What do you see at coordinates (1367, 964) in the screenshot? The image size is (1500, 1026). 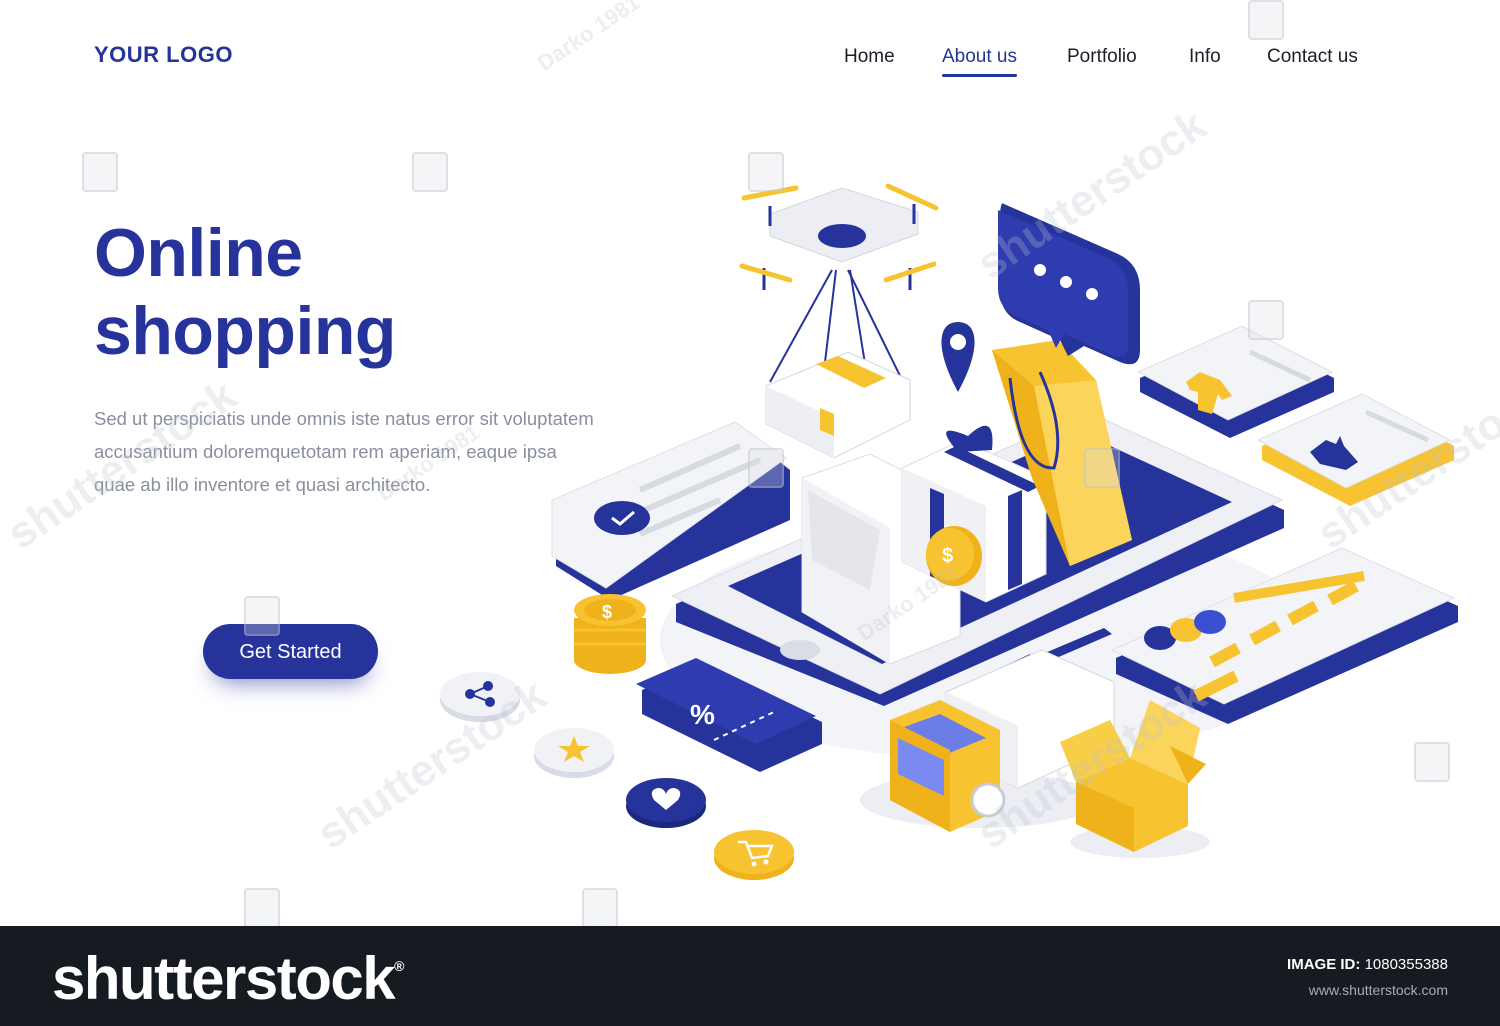 I see `image-id: IMAGE ID: 1080355388` at bounding box center [1367, 964].